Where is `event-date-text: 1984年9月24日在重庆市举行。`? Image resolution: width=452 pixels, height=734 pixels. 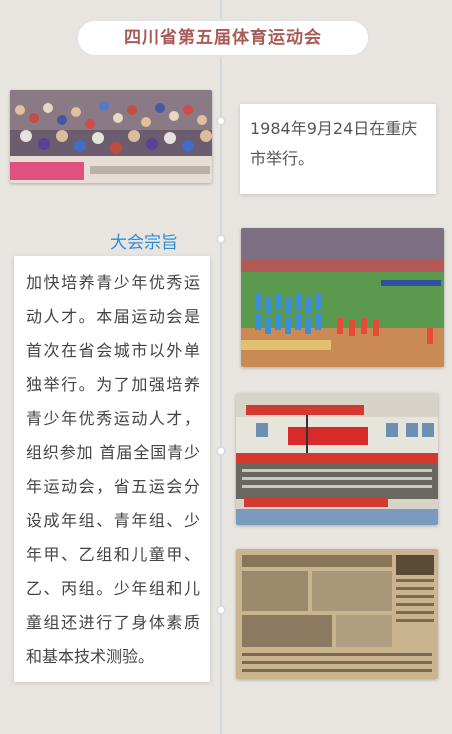
event-date-text: 1984年9月24日在重庆市举行。 is located at coordinates (334, 143).